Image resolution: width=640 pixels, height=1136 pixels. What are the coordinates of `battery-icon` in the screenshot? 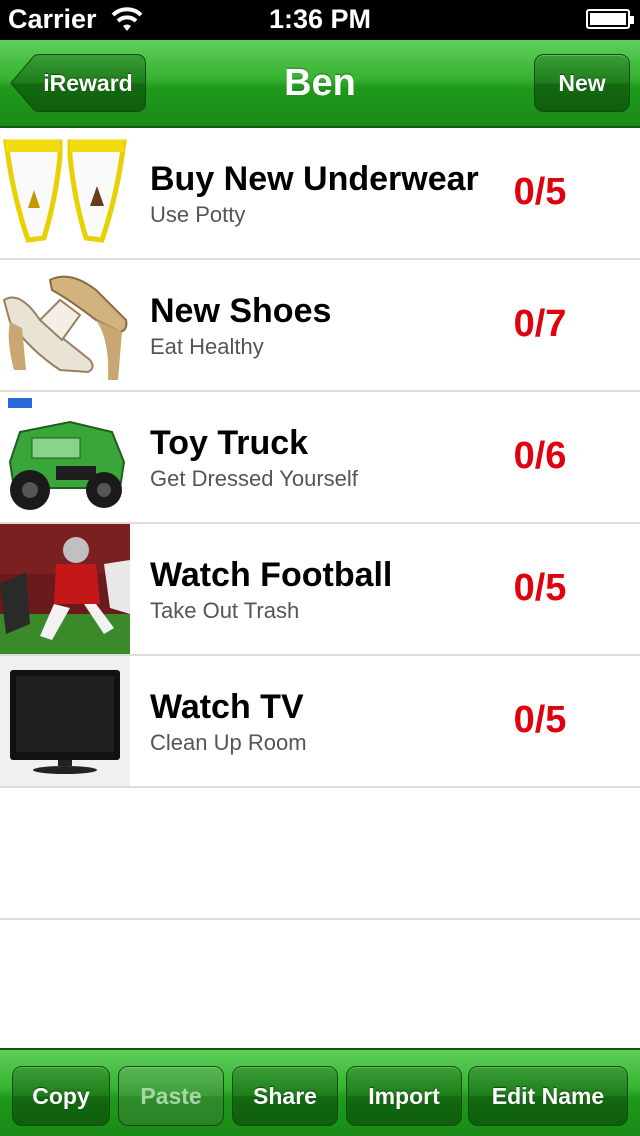 It's located at (610, 19).